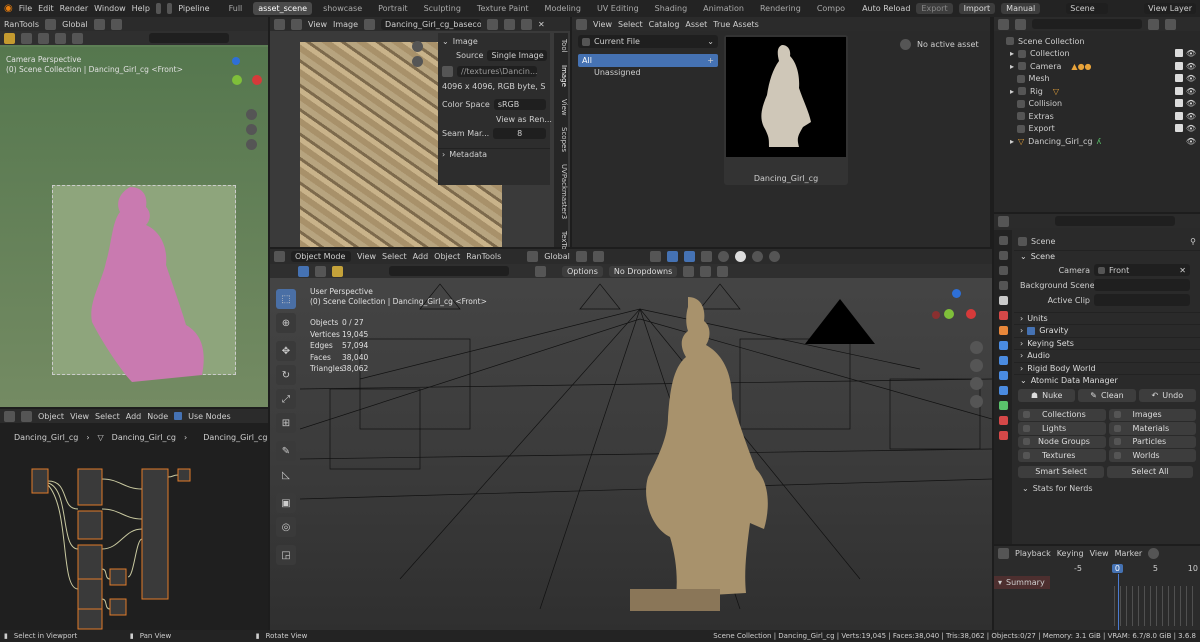  What do you see at coordinates (257, 80) in the screenshot?
I see `axis-x-icon` at bounding box center [257, 80].